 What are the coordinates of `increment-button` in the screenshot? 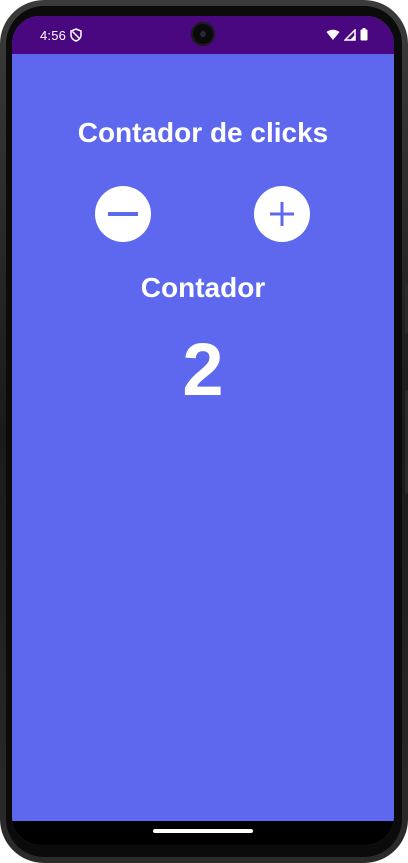 It's located at (282, 214).